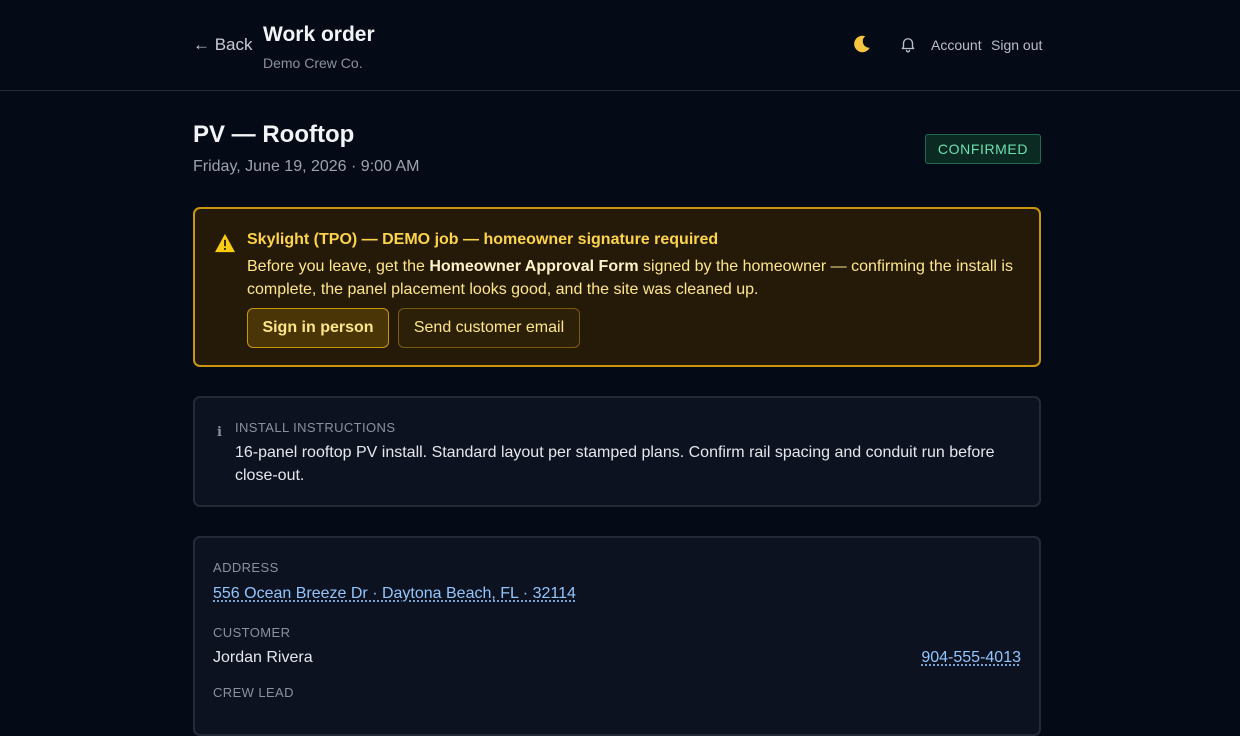  What do you see at coordinates (338, 266) in the screenshot?
I see `alert-message-prefix: Before you leave, get the` at bounding box center [338, 266].